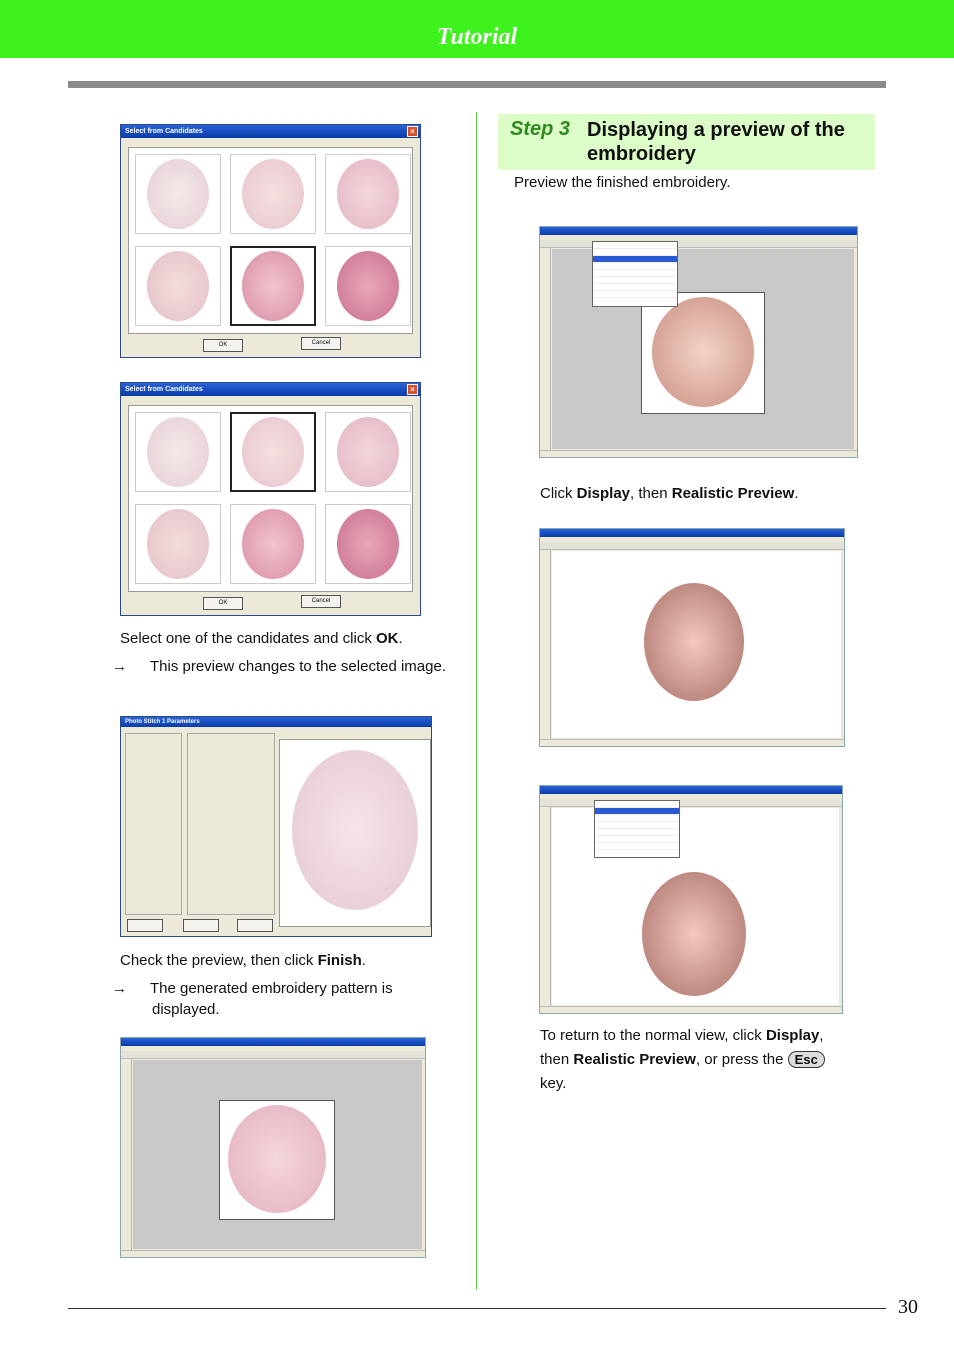  Describe the element at coordinates (477, 1308) in the screenshot. I see `bottom-rule` at that location.